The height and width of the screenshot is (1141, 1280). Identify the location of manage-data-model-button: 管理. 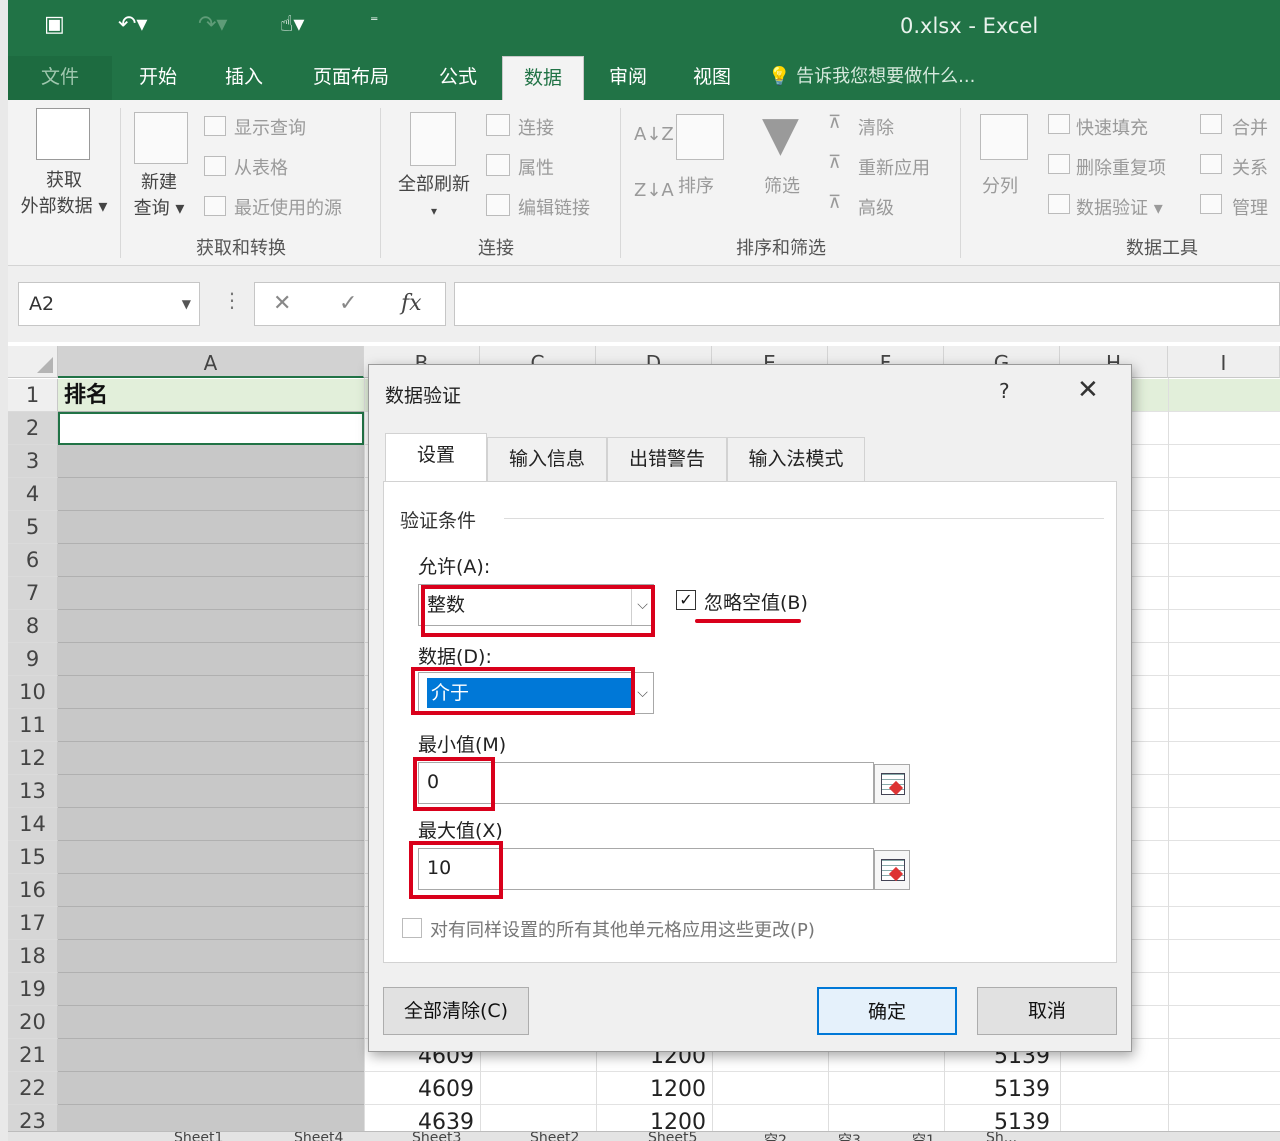
(1250, 207).